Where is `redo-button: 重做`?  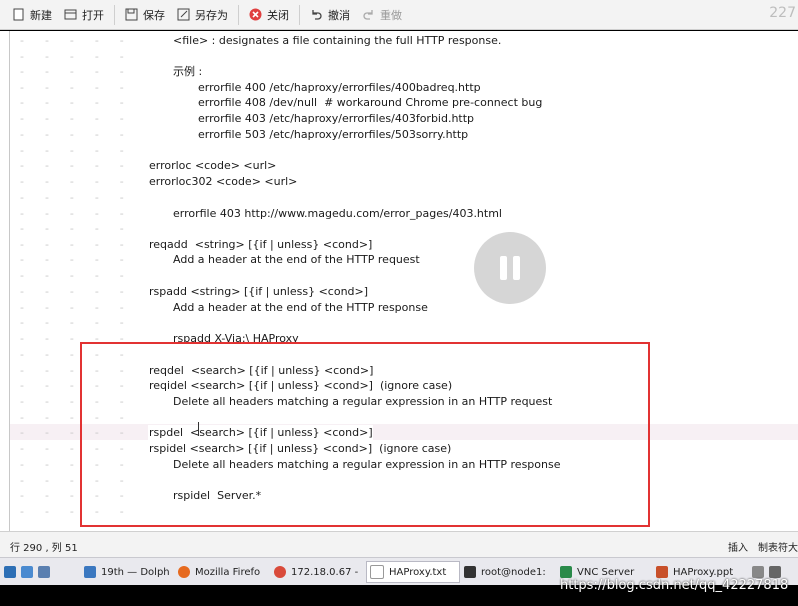 redo-button: 重做 is located at coordinates (382, 15).